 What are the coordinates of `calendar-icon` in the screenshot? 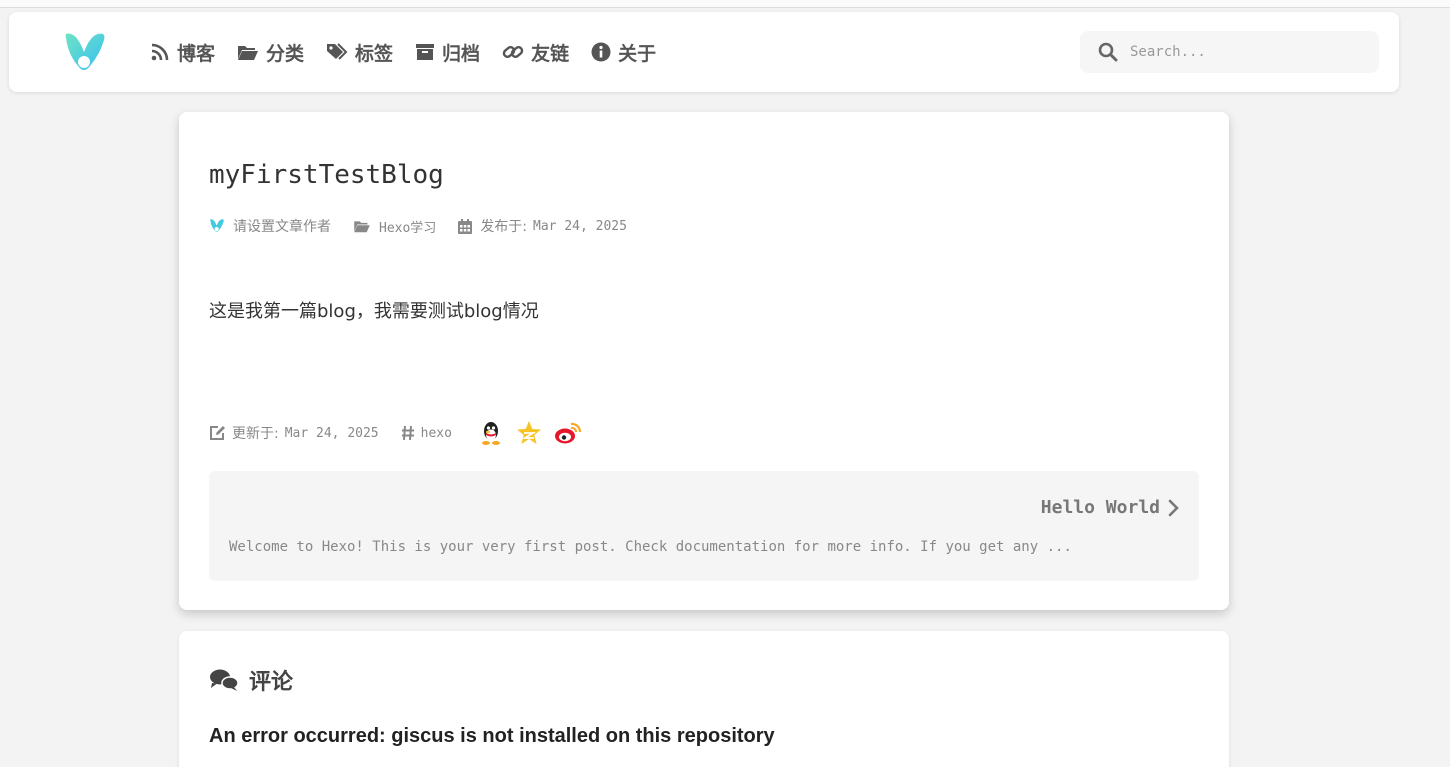 It's located at (465, 226).